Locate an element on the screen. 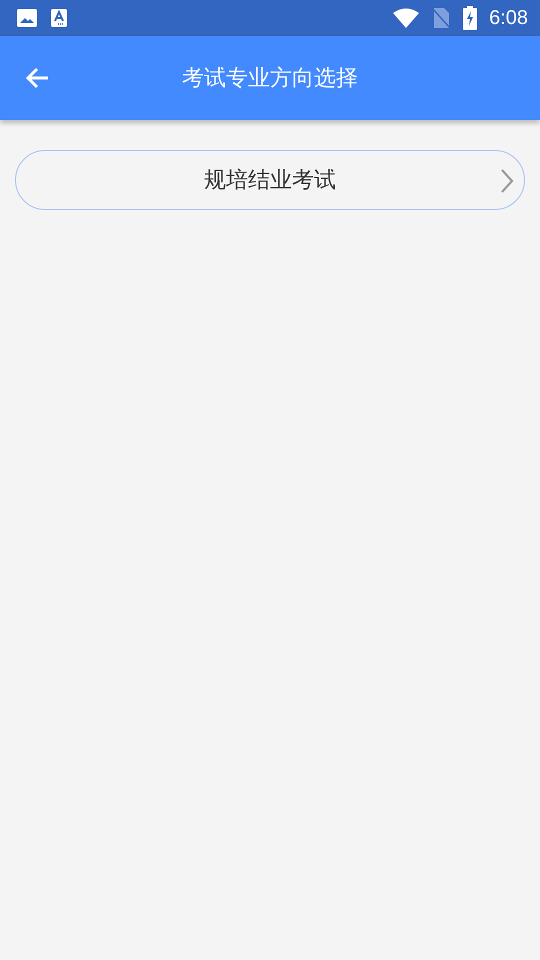 The width and height of the screenshot is (540, 960). screen-title: 考试专业方向选择 is located at coordinates (270, 79).